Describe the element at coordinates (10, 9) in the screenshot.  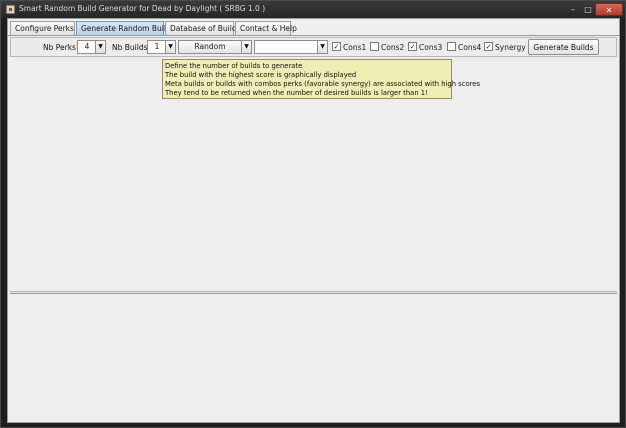
I see `app-icon` at that location.